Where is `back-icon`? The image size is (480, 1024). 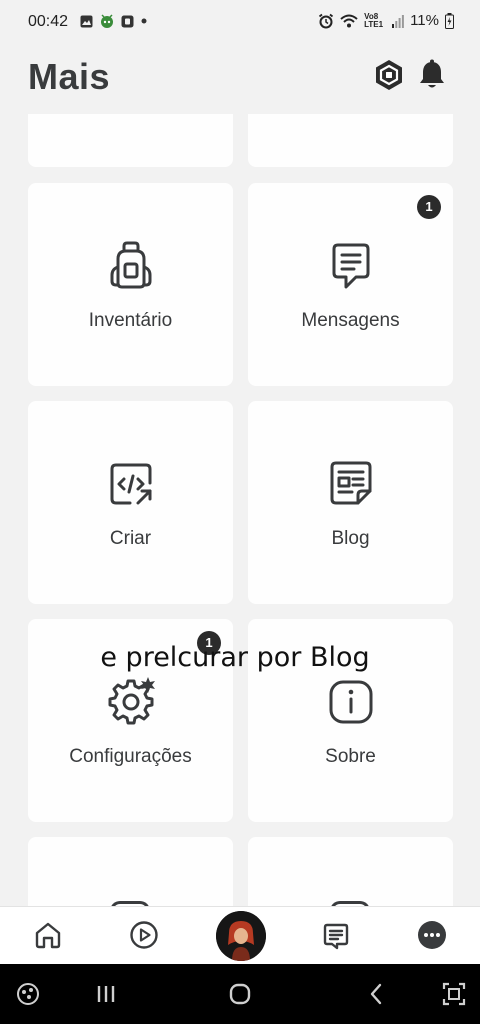 back-icon is located at coordinates (376, 994).